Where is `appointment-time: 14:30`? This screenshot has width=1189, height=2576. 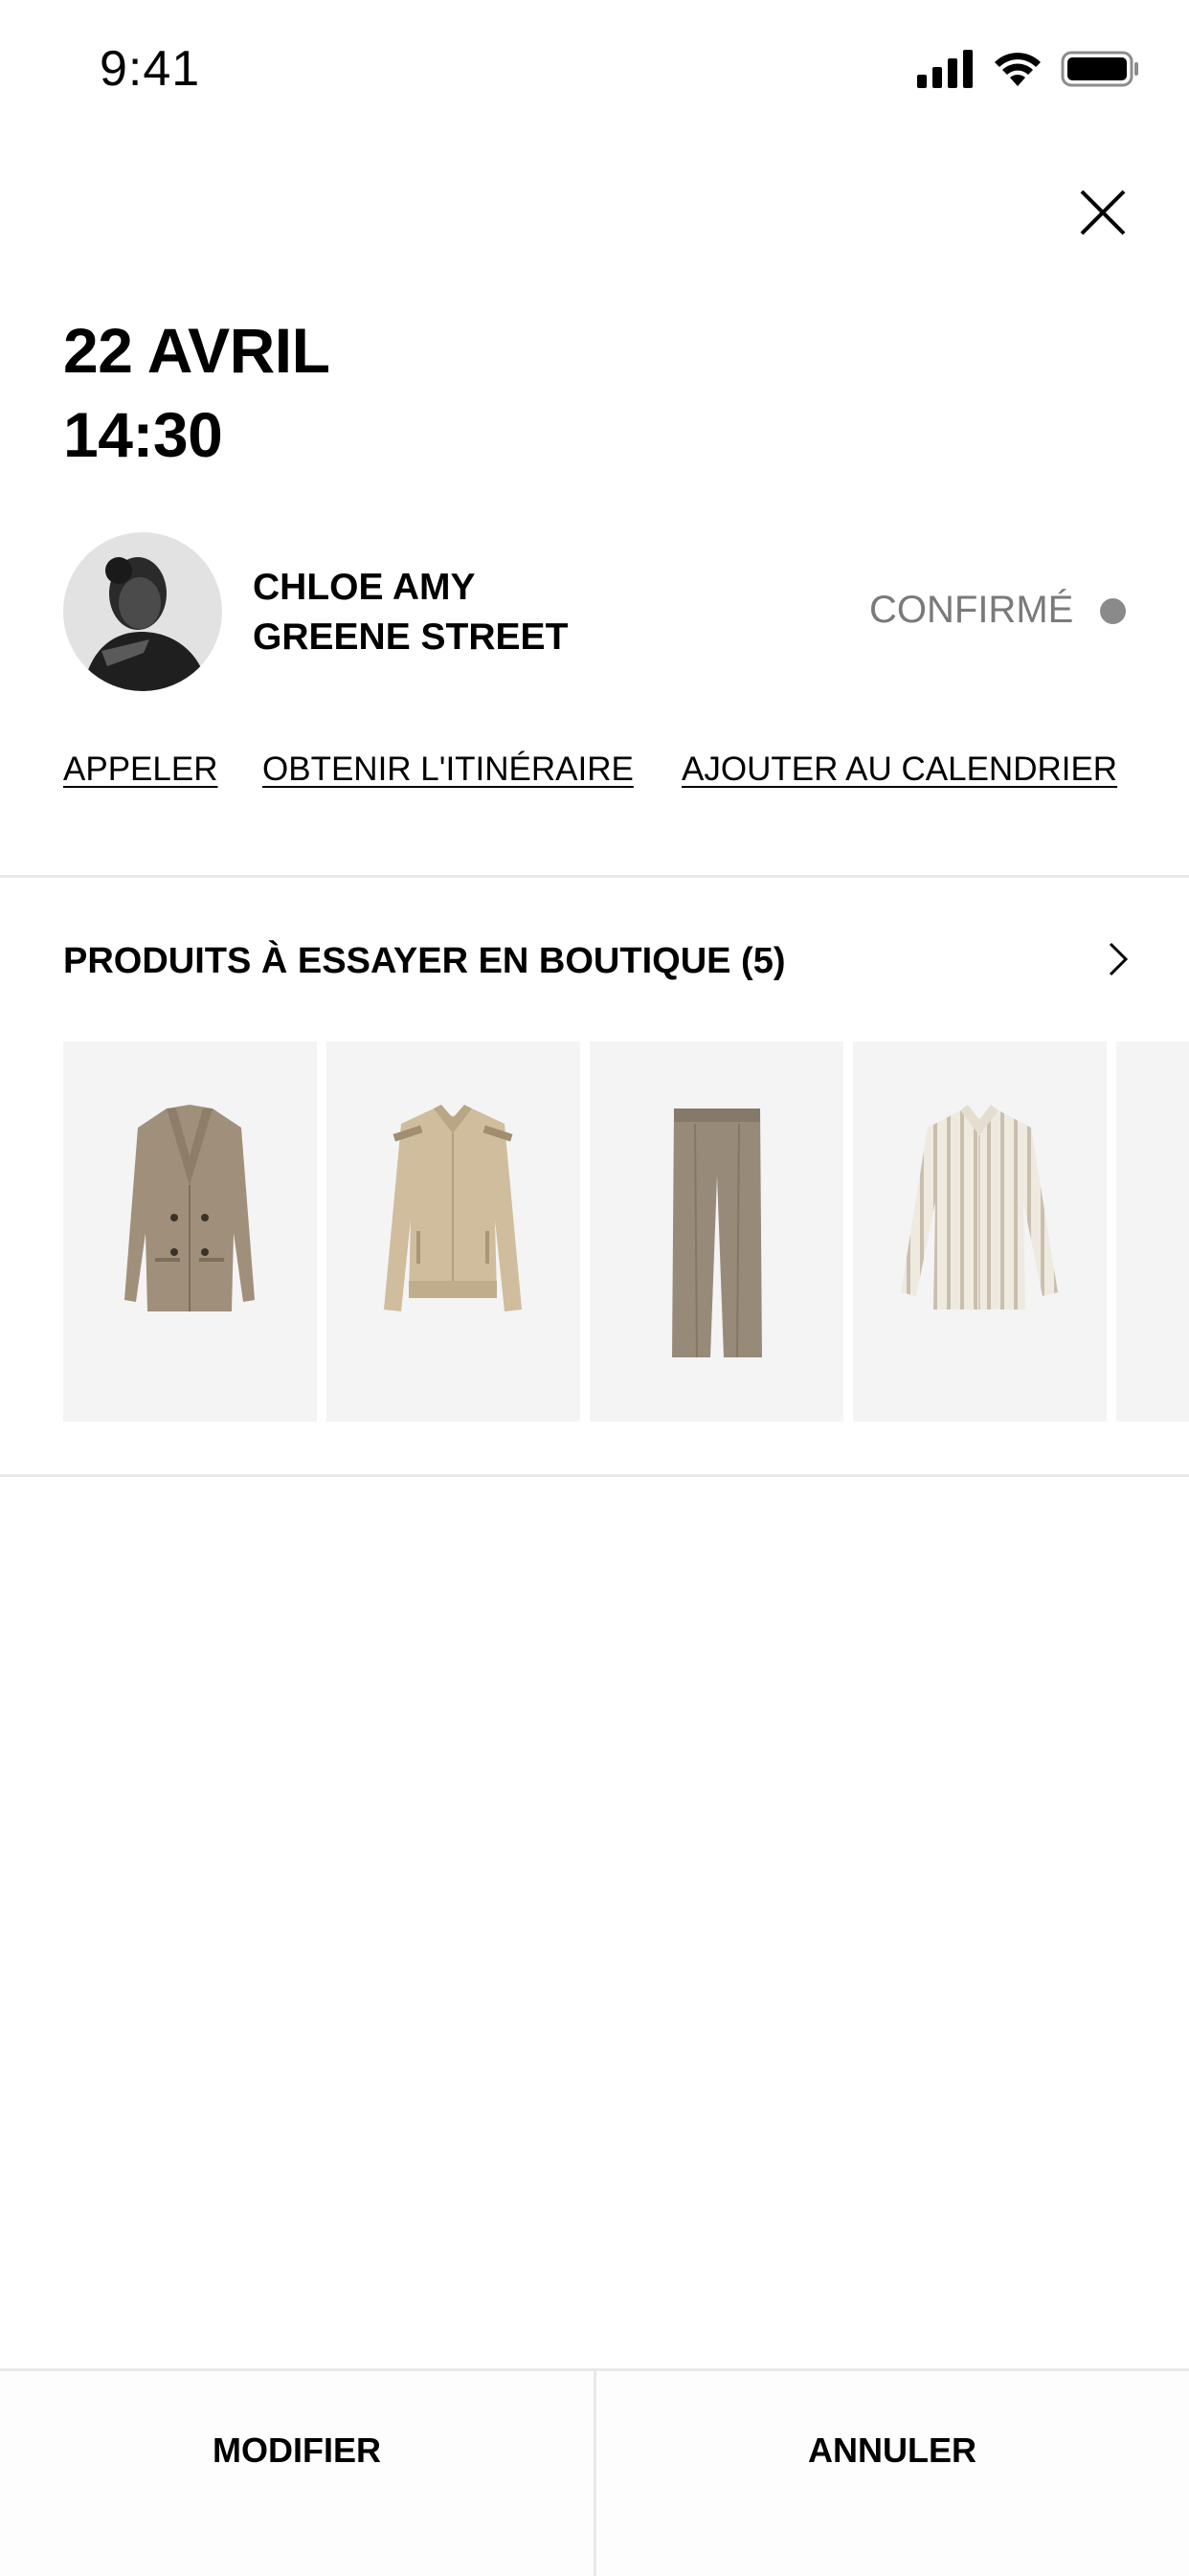
appointment-time: 14:30 is located at coordinates (143, 435).